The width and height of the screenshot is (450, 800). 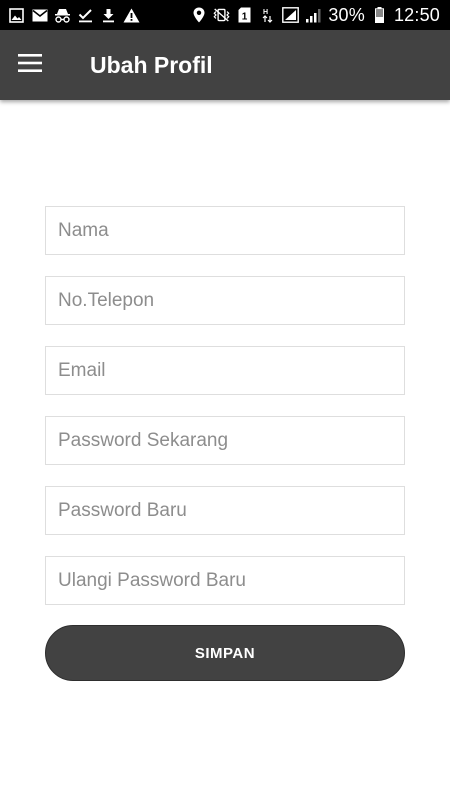 I want to click on signal-weak-icon, so click(x=313, y=15).